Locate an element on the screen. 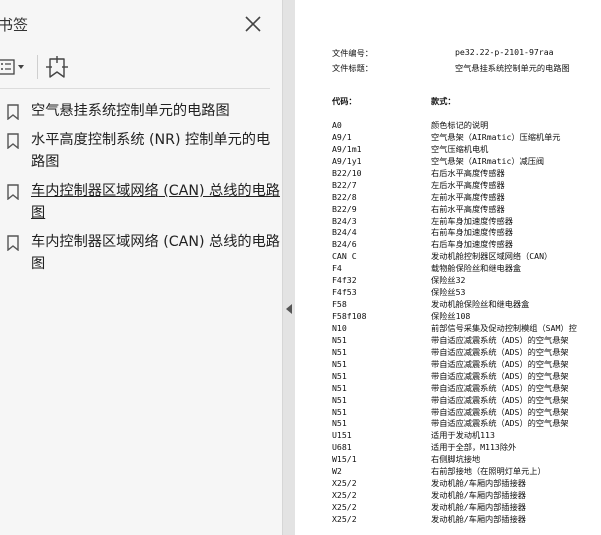  table-row: B24/3 左前车身加速度传感器 is located at coordinates (466, 222).